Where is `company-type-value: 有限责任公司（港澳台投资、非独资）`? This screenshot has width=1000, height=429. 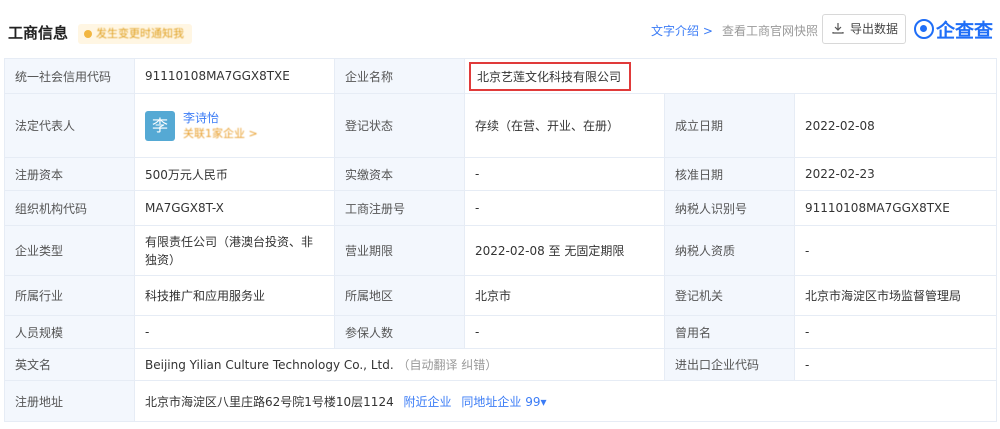
company-type-value: 有限责任公司（港澳台投资、非独资） is located at coordinates (234, 250).